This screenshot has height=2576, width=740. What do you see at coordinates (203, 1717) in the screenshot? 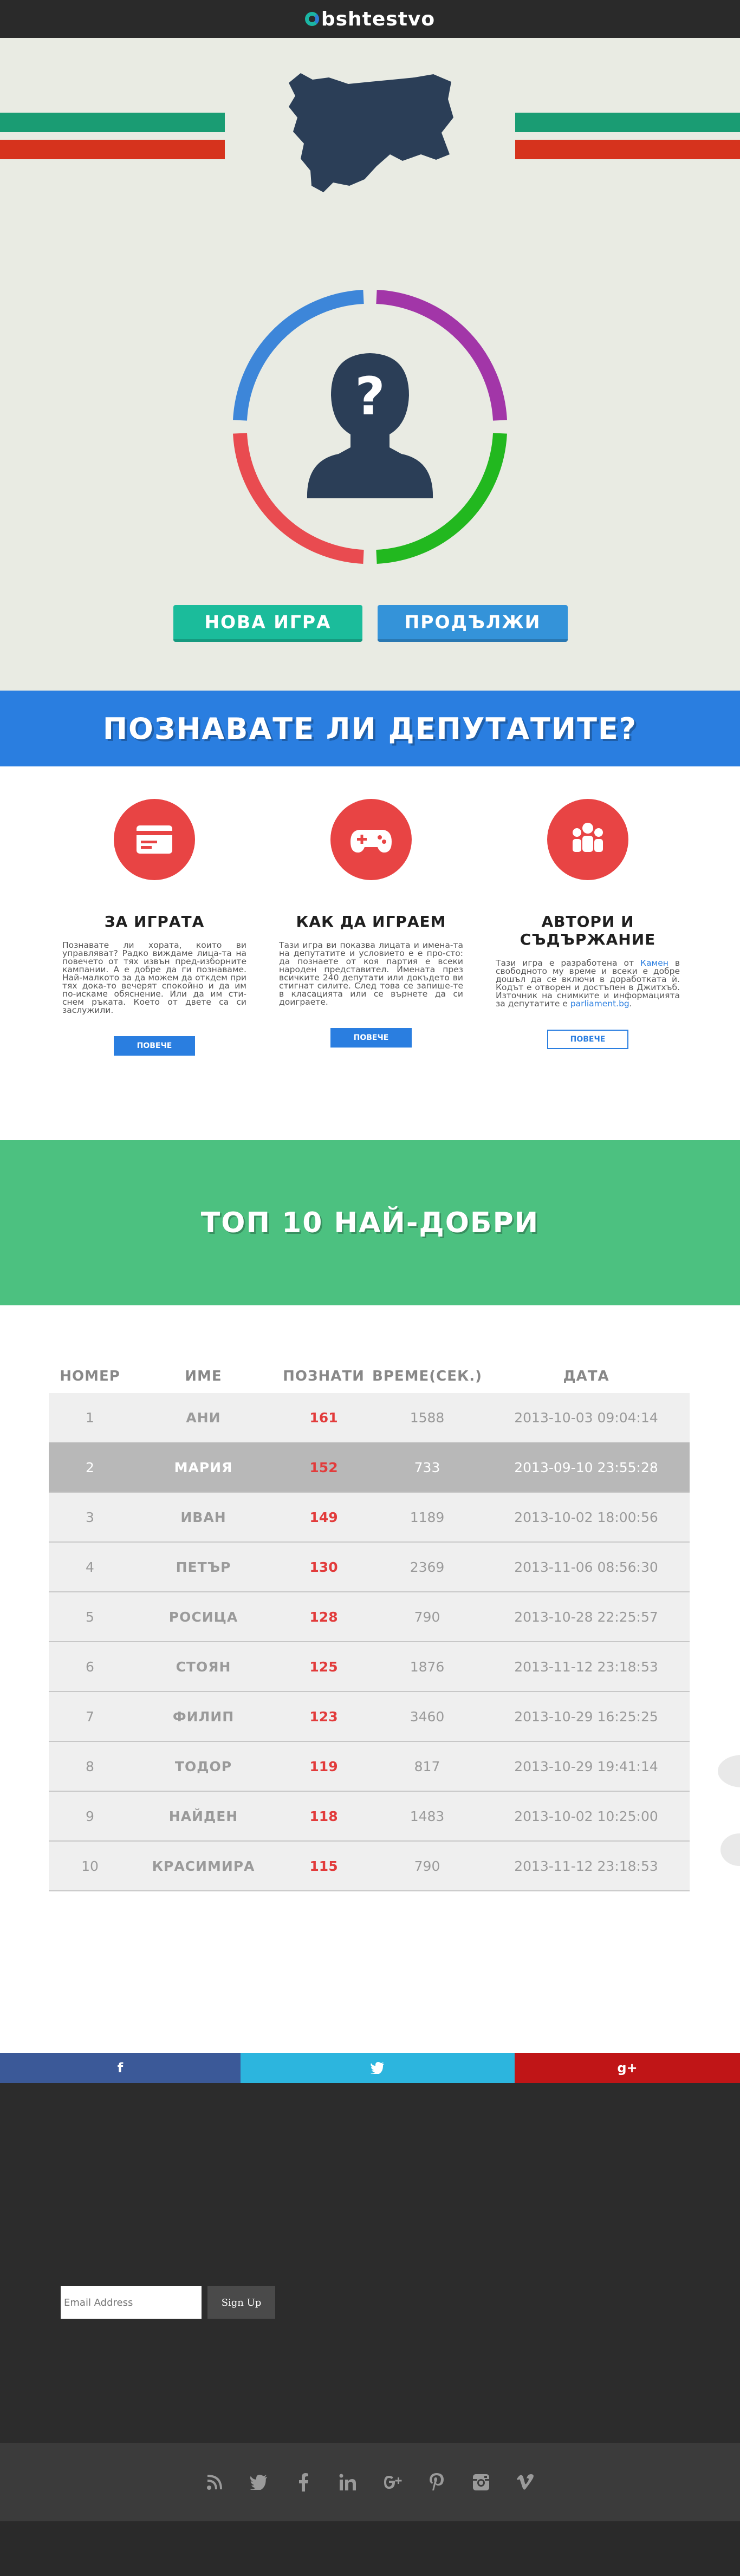
I see `name-cell: ФИЛИП` at bounding box center [203, 1717].